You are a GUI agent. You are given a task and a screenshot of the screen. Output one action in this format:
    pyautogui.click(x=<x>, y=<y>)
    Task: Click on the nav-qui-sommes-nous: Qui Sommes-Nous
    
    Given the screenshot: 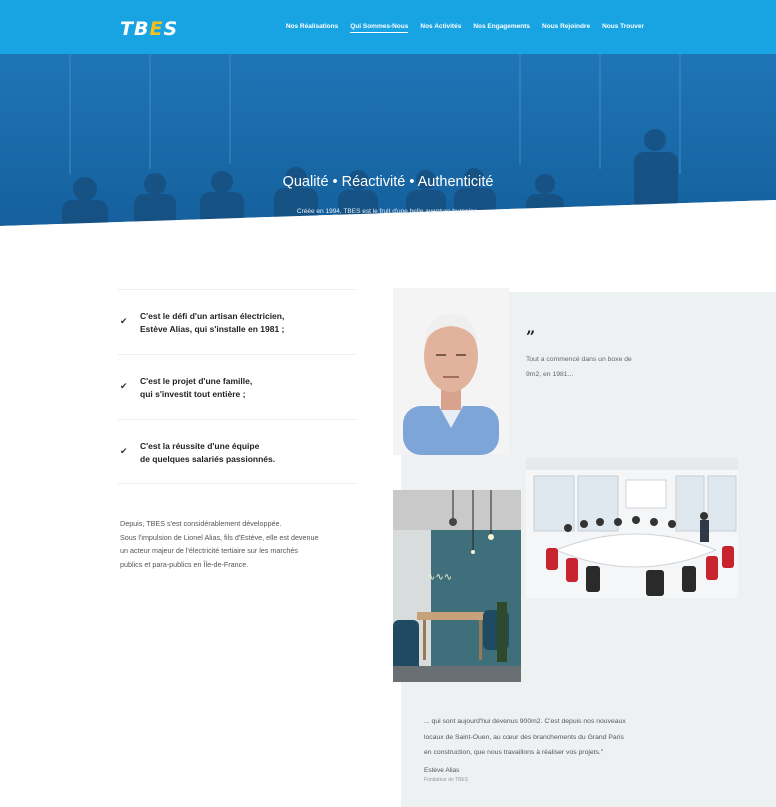 What is the action you would take?
    pyautogui.click(x=379, y=28)
    